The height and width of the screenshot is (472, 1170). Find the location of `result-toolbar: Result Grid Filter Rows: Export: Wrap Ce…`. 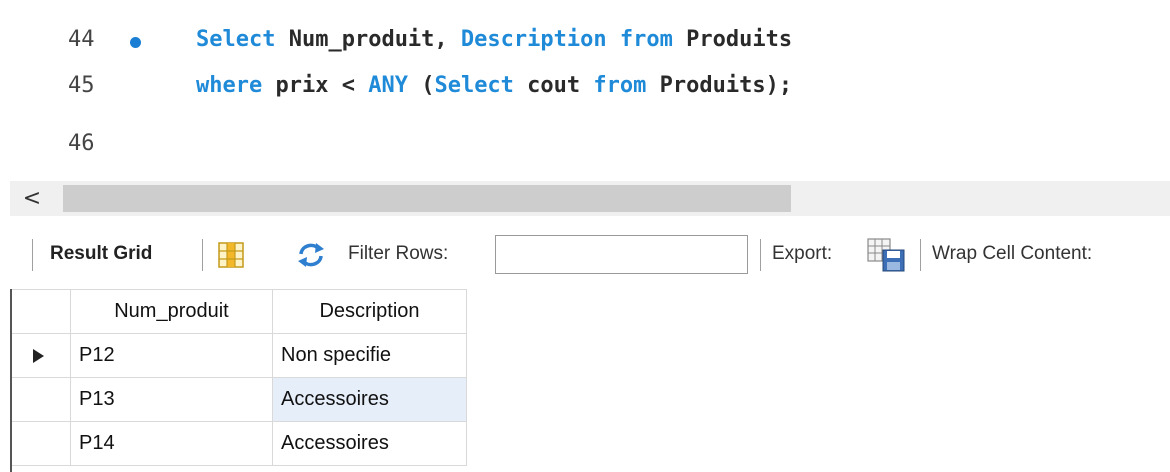

result-toolbar: Result Grid Filter Rows: Export: Wrap Ce… is located at coordinates (590, 255).